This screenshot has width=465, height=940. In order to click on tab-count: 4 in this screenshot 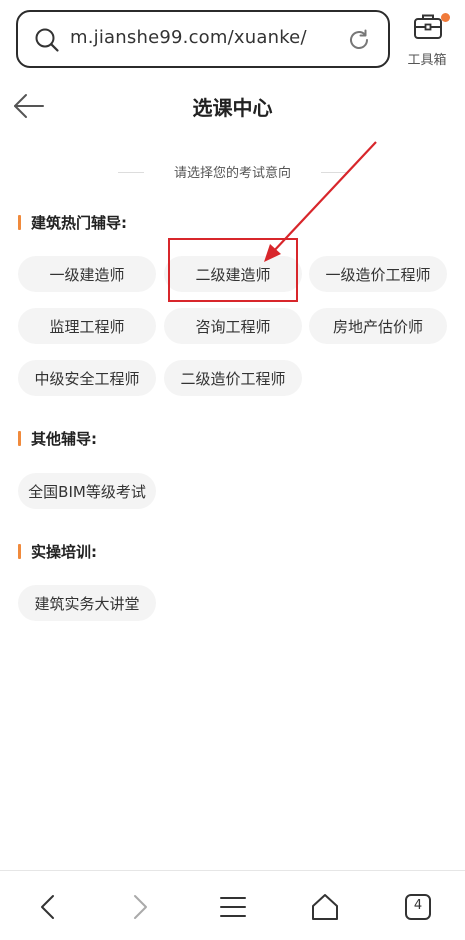, I will do `click(418, 905)`.